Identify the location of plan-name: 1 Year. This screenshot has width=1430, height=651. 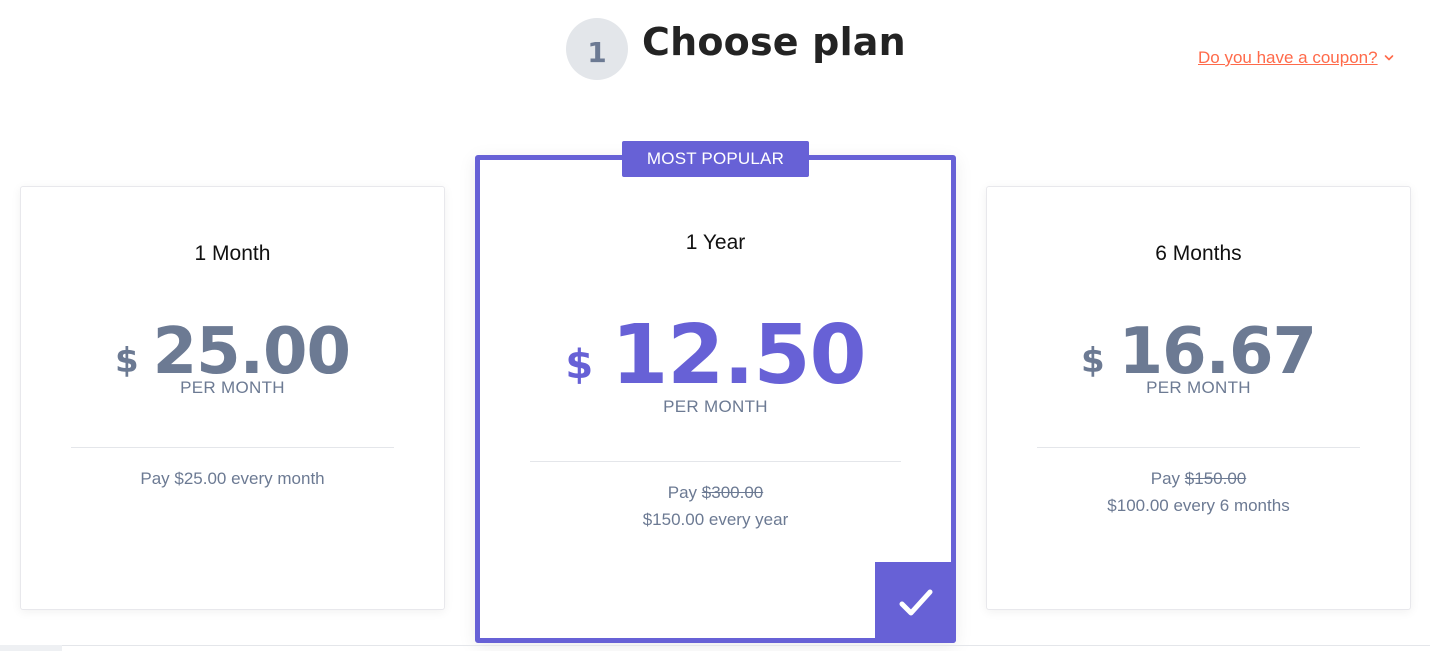
(715, 242).